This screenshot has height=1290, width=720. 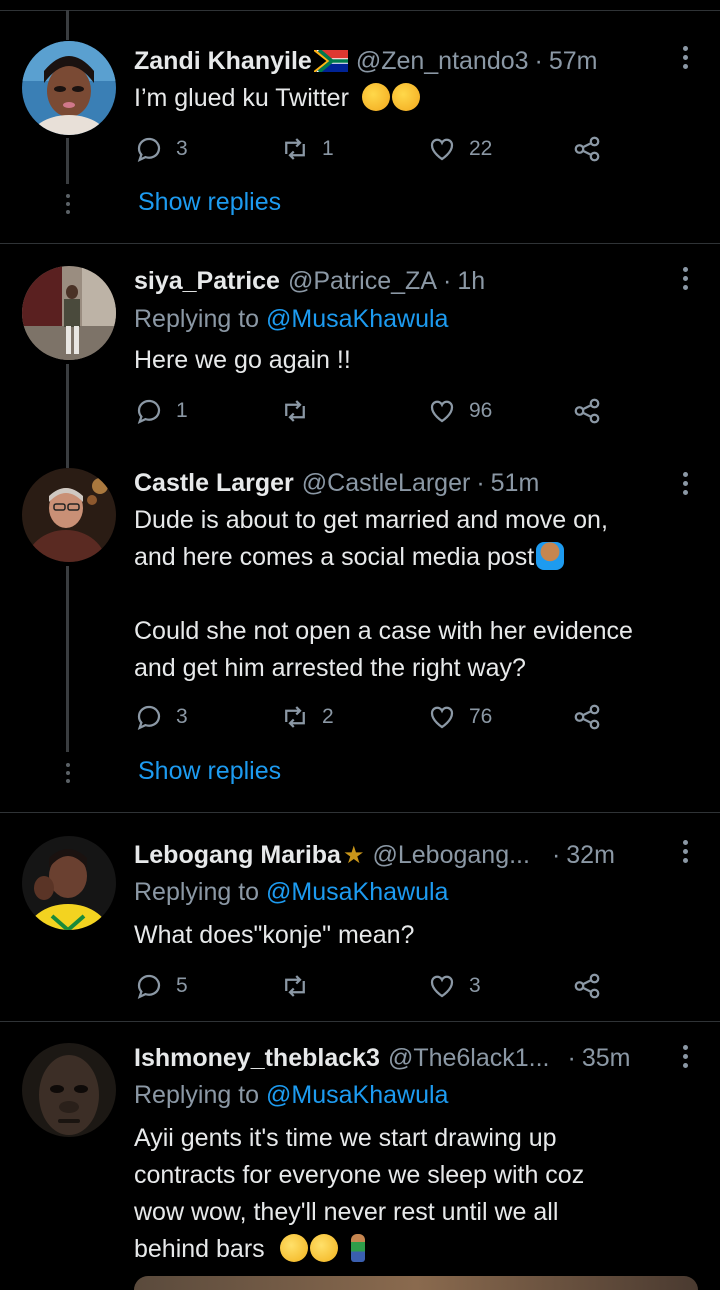 I want to click on like-button: 96, so click(x=459, y=411).